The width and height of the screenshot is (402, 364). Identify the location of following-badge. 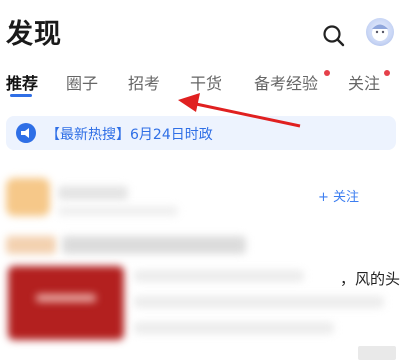
(387, 73).